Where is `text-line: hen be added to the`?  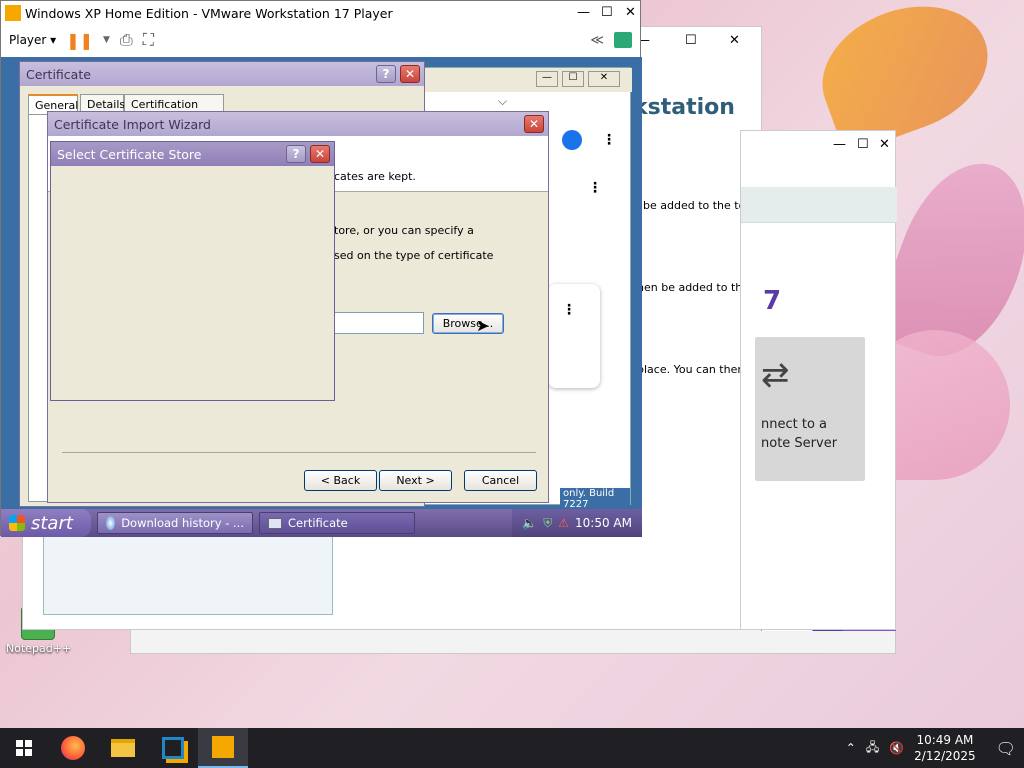
text-line: hen be added to the is located at coordinates (693, 287).